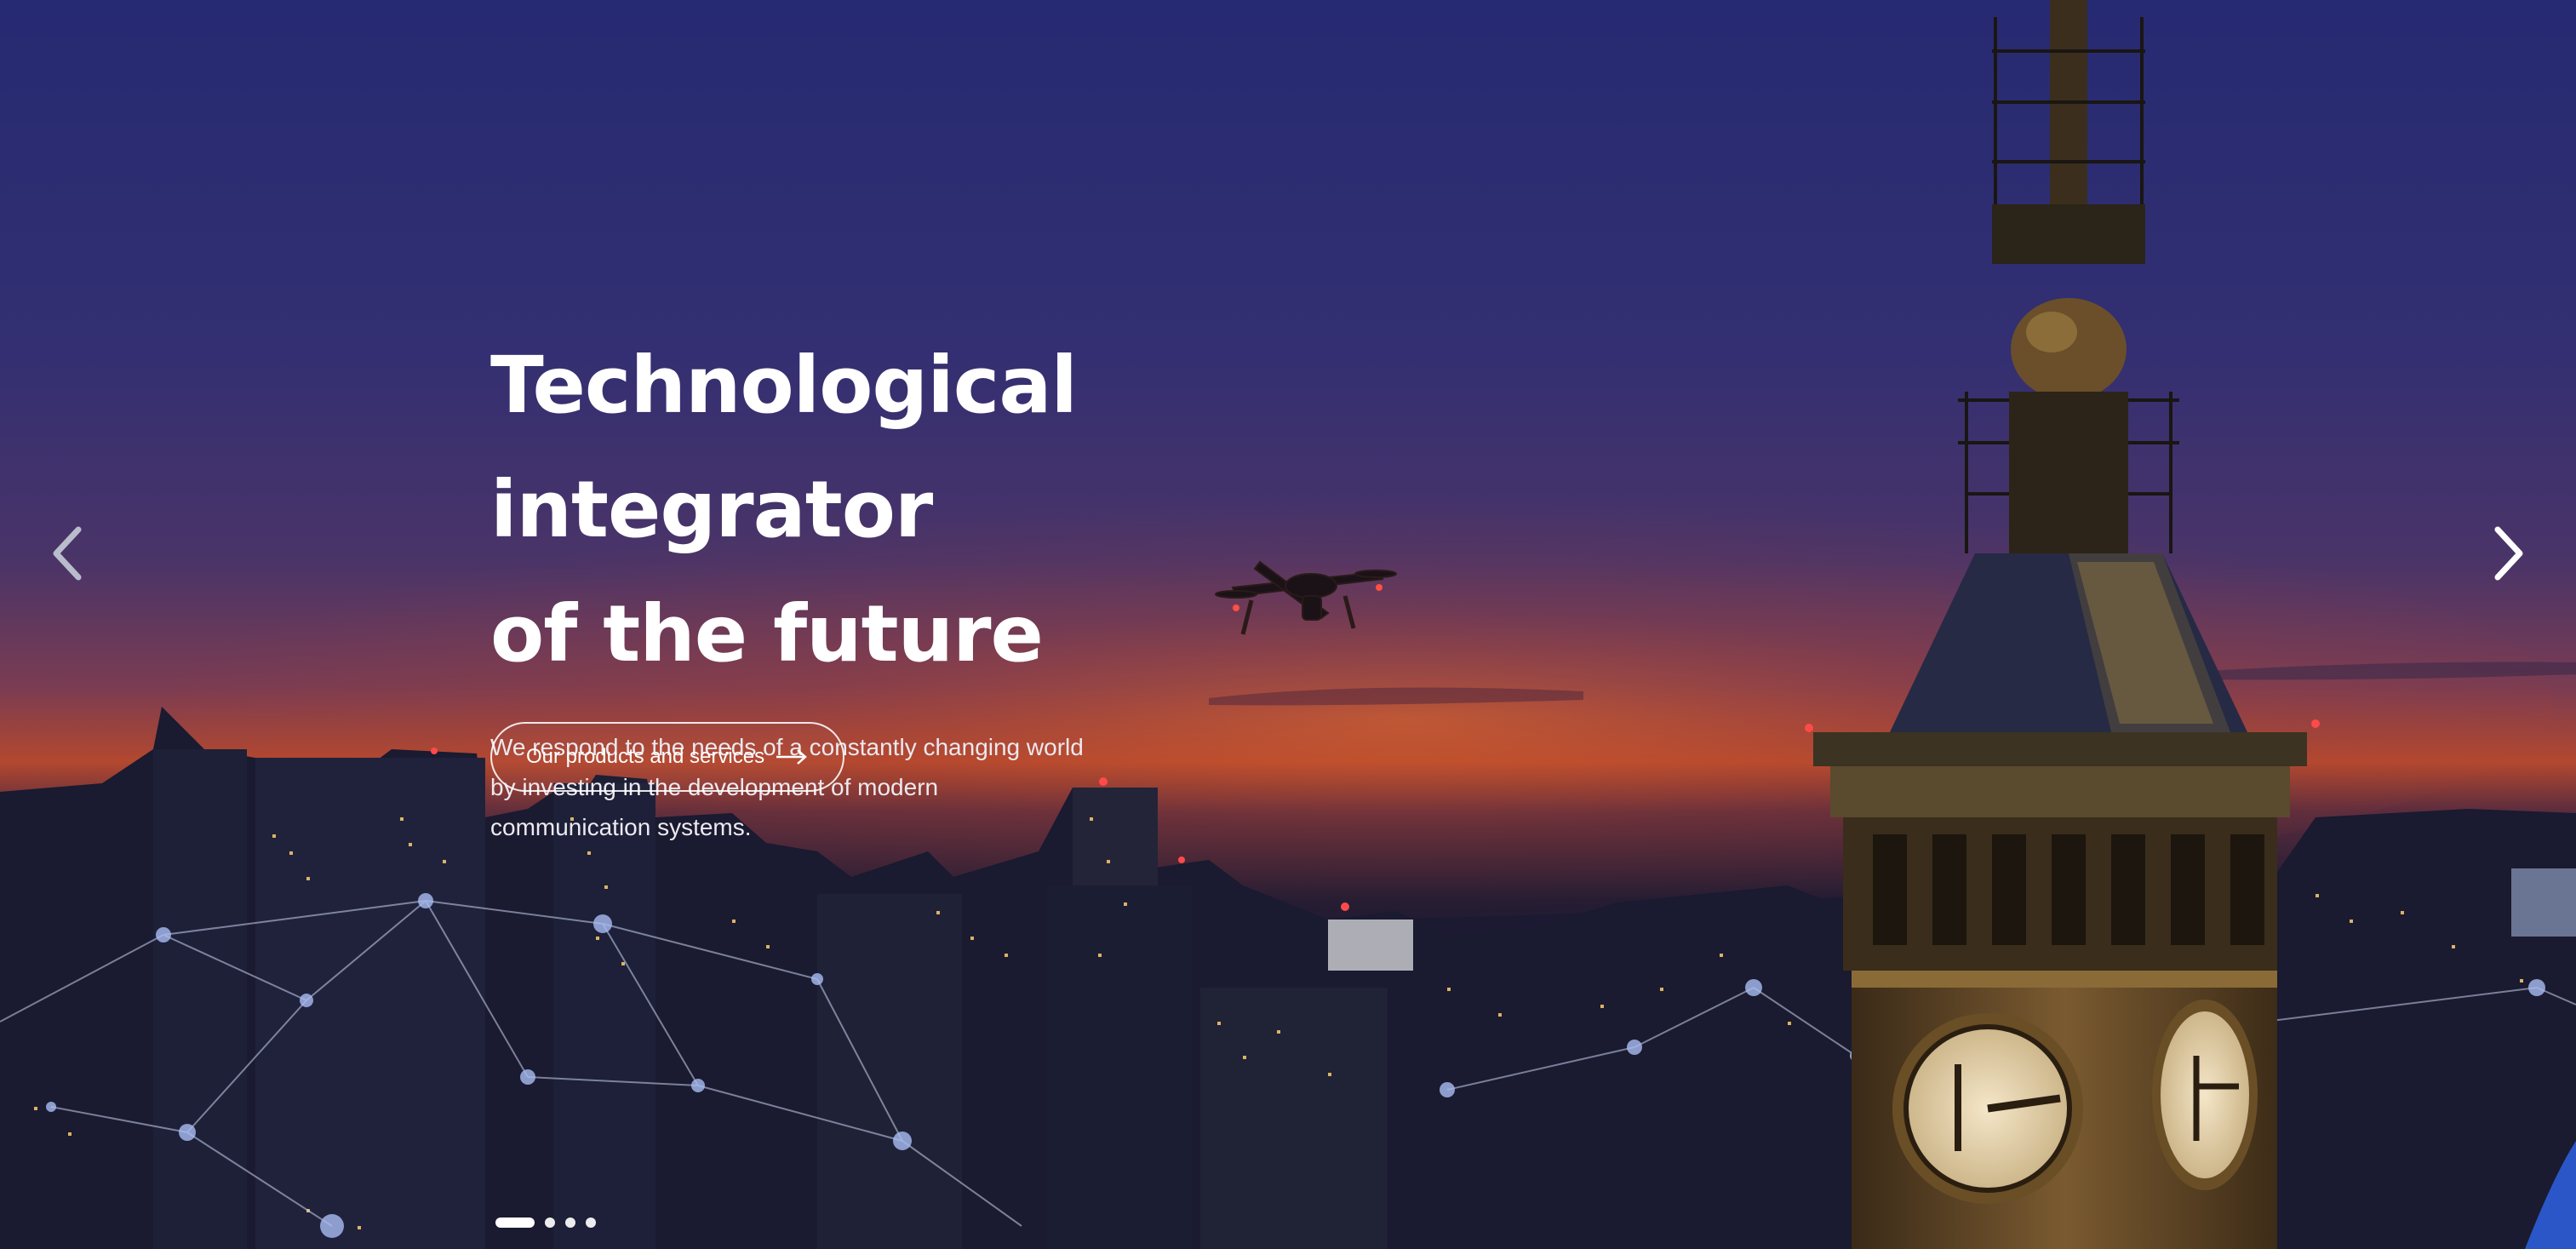  I want to click on hero-title: Technological integrator of the future, so click(1001, 510).